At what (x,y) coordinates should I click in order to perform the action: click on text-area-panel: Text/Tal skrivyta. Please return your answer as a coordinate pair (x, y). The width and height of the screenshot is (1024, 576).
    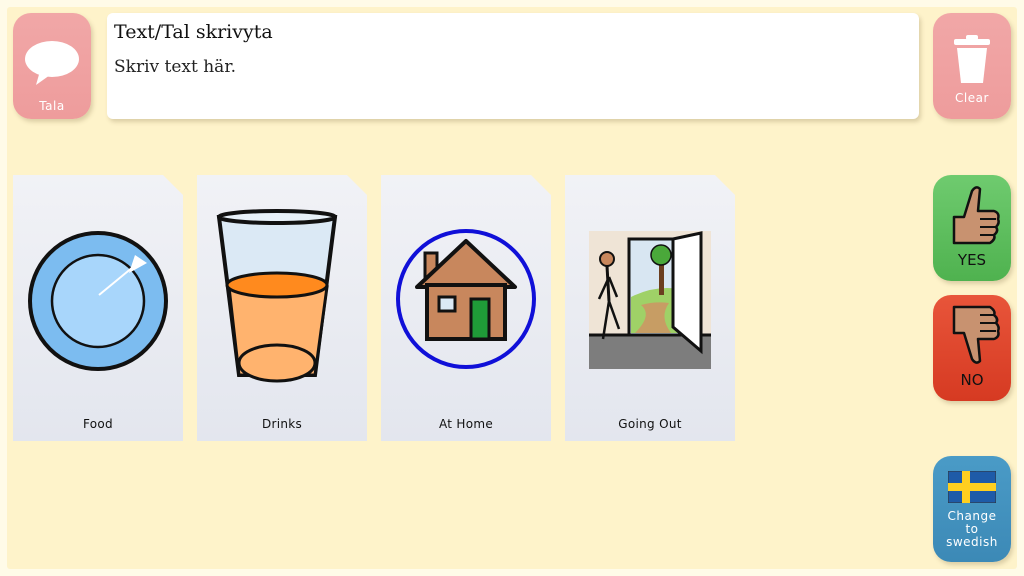
    Looking at the image, I should click on (513, 66).